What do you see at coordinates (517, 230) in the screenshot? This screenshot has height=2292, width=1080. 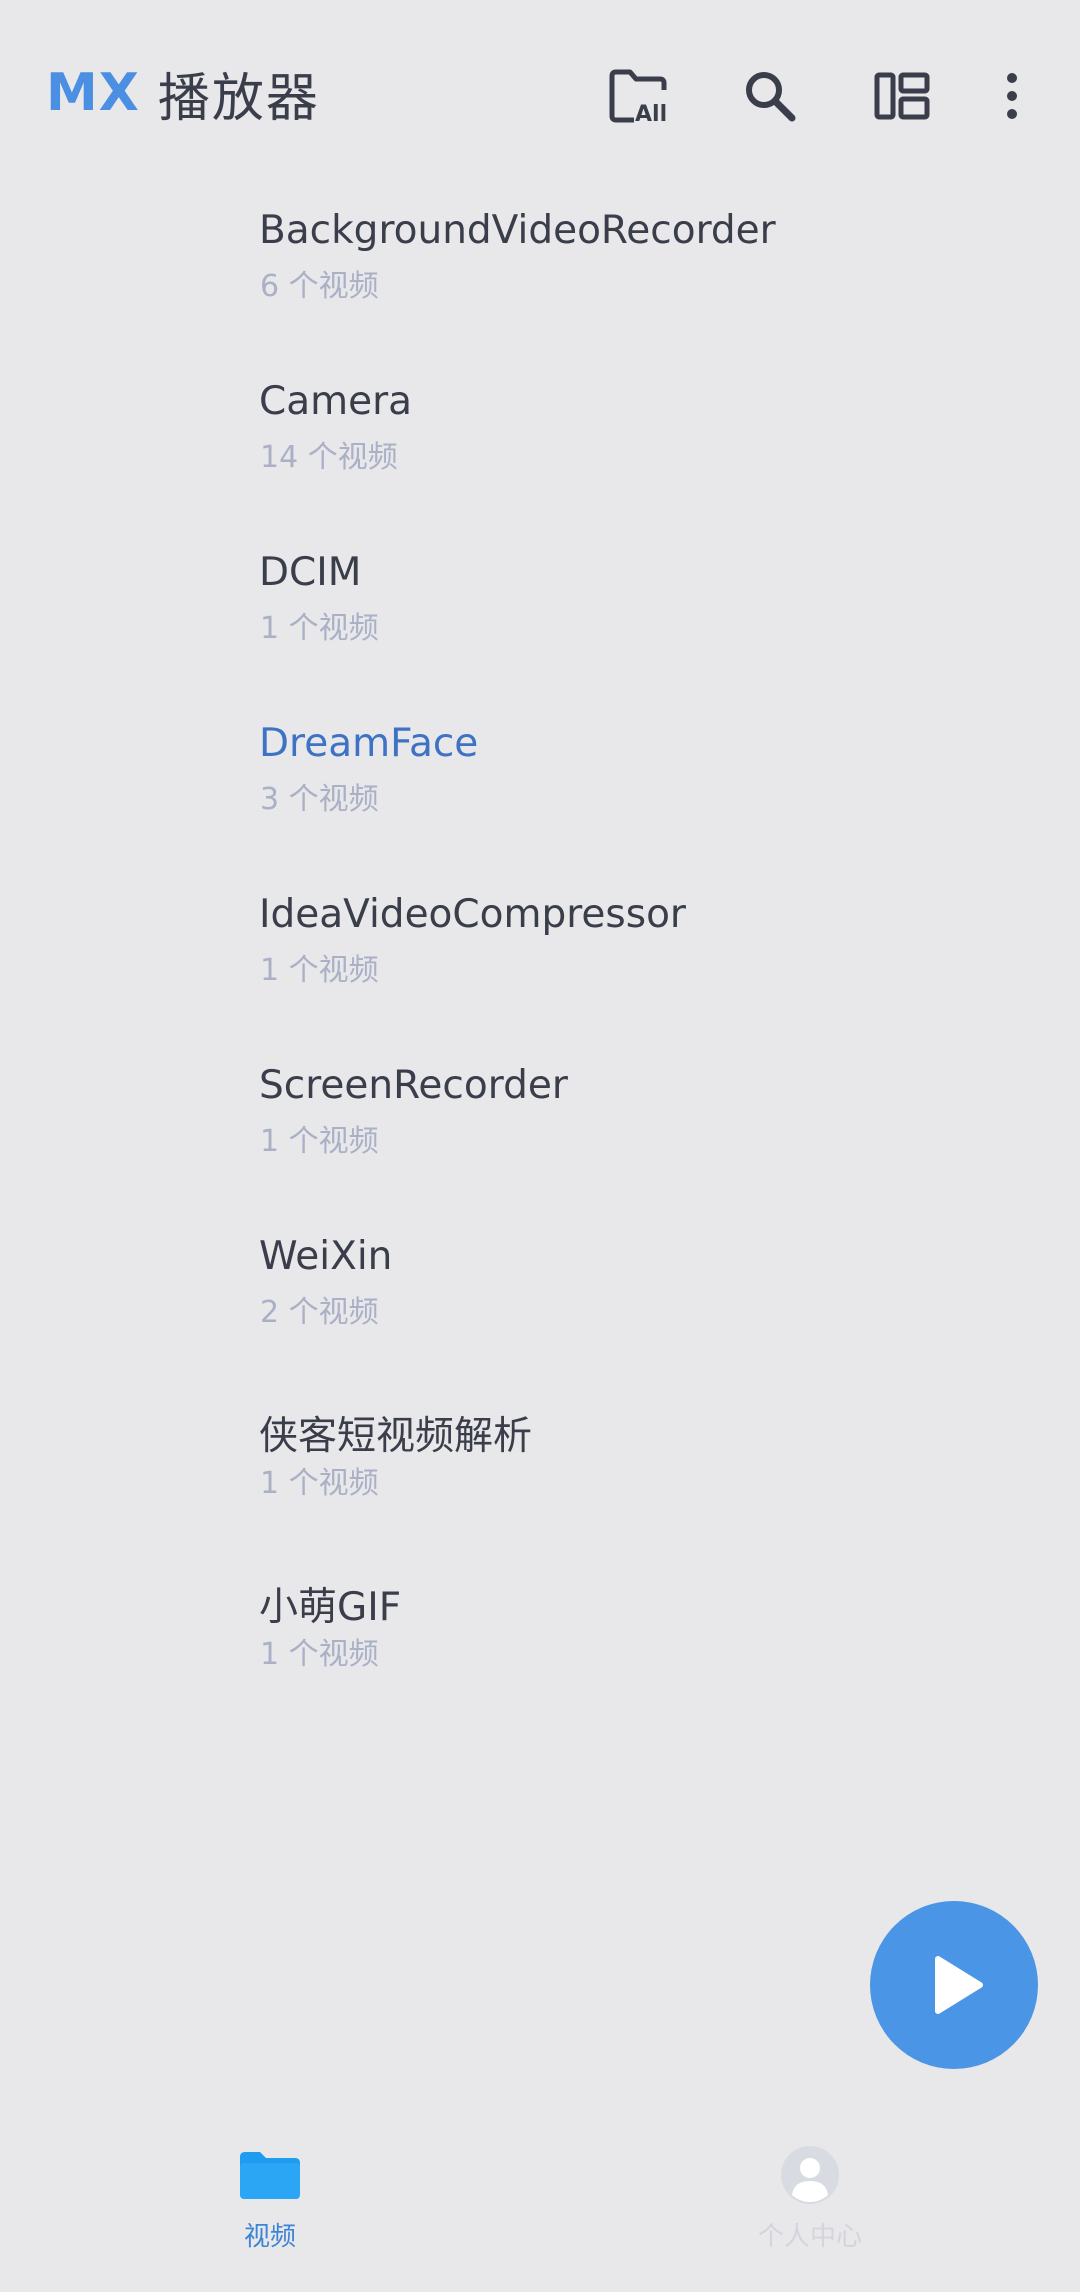 I see `folder-name: BackgroundVideoRecorder` at bounding box center [517, 230].